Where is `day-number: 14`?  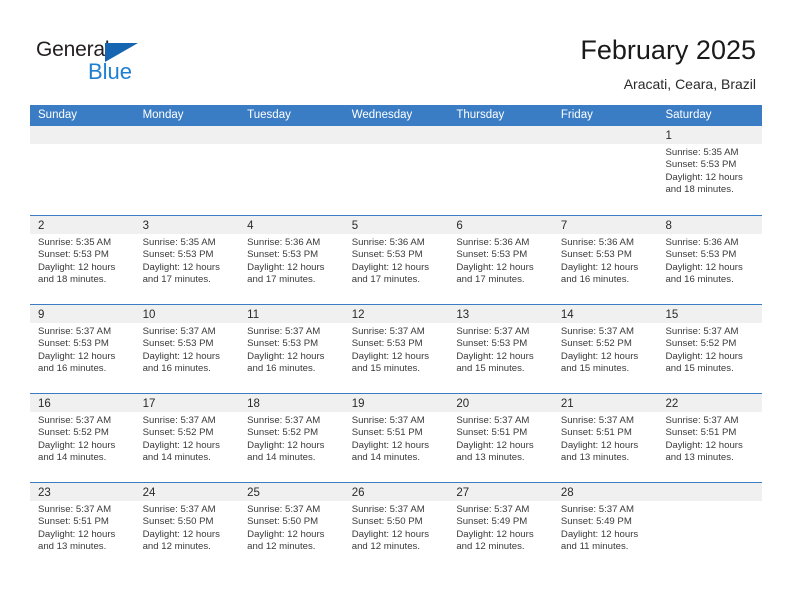
day-number: 14 is located at coordinates (567, 315).